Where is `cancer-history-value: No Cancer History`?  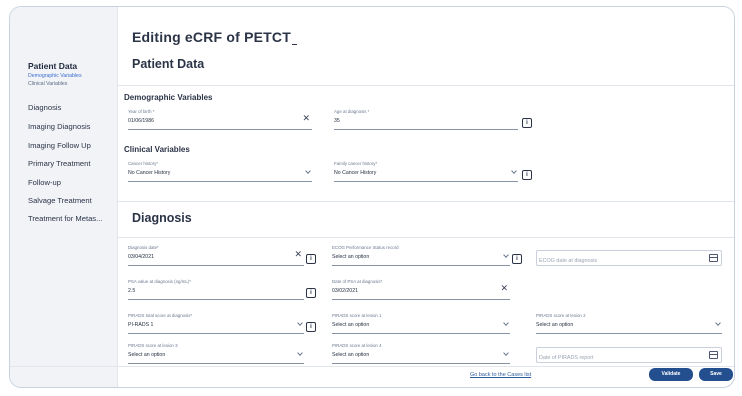
cancer-history-value: No Cancer History is located at coordinates (149, 173).